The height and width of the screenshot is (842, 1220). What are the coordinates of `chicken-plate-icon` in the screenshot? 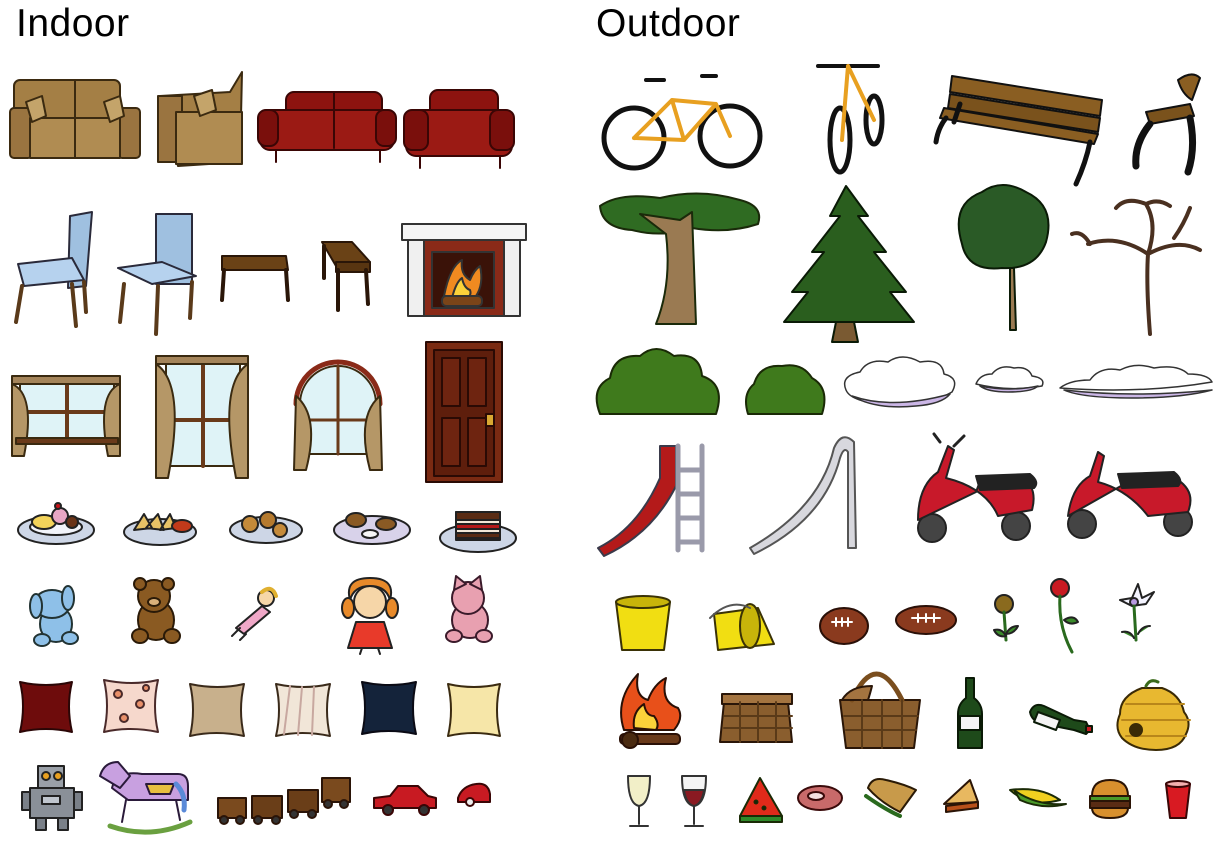 It's located at (372, 528).